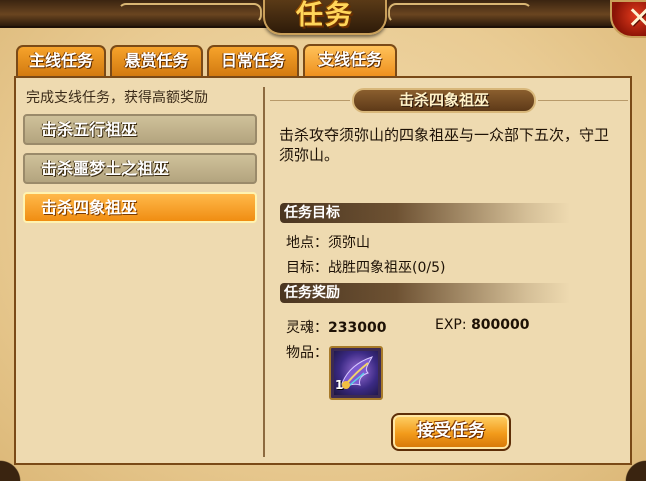 Image resolution: width=646 pixels, height=481 pixels. What do you see at coordinates (328, 243) in the screenshot?
I see `quest-location: 地点：须弥山` at bounding box center [328, 243].